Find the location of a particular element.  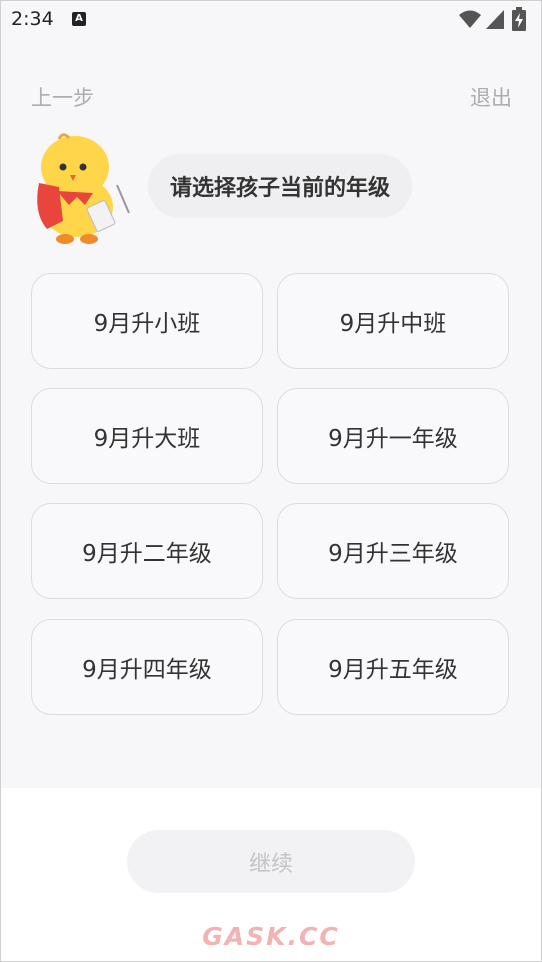

back-button: 上一步 is located at coordinates (62, 97).